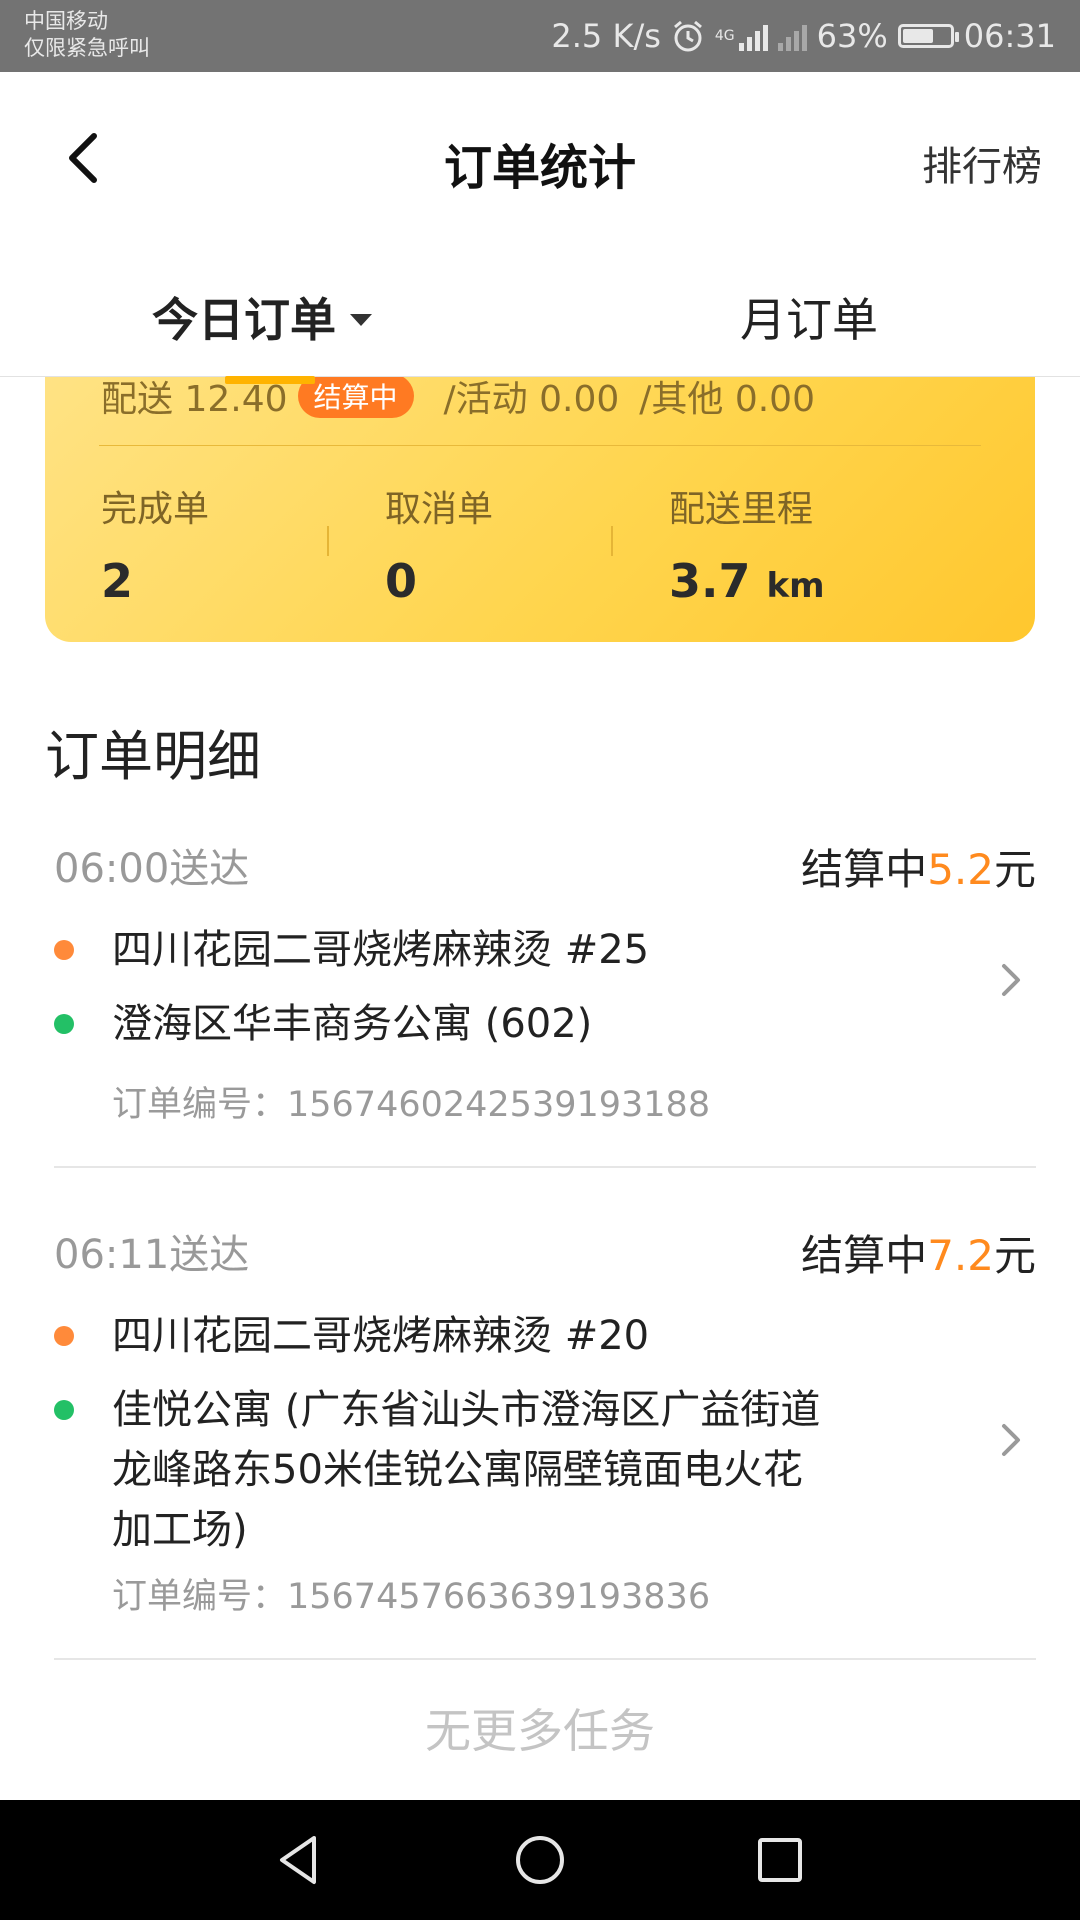  I want to click on delivery-time: 06:00送达, so click(152, 869).